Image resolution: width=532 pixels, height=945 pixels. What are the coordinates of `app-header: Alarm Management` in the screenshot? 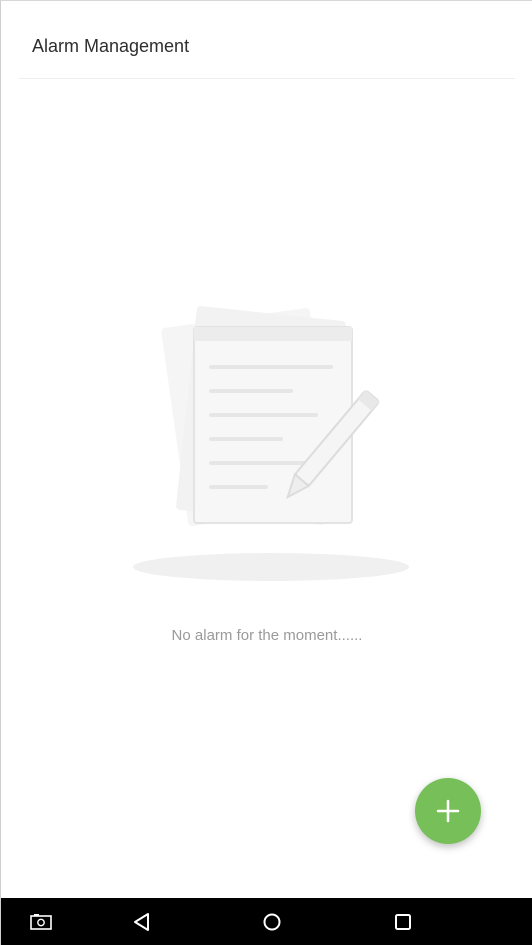 It's located at (266, 40).